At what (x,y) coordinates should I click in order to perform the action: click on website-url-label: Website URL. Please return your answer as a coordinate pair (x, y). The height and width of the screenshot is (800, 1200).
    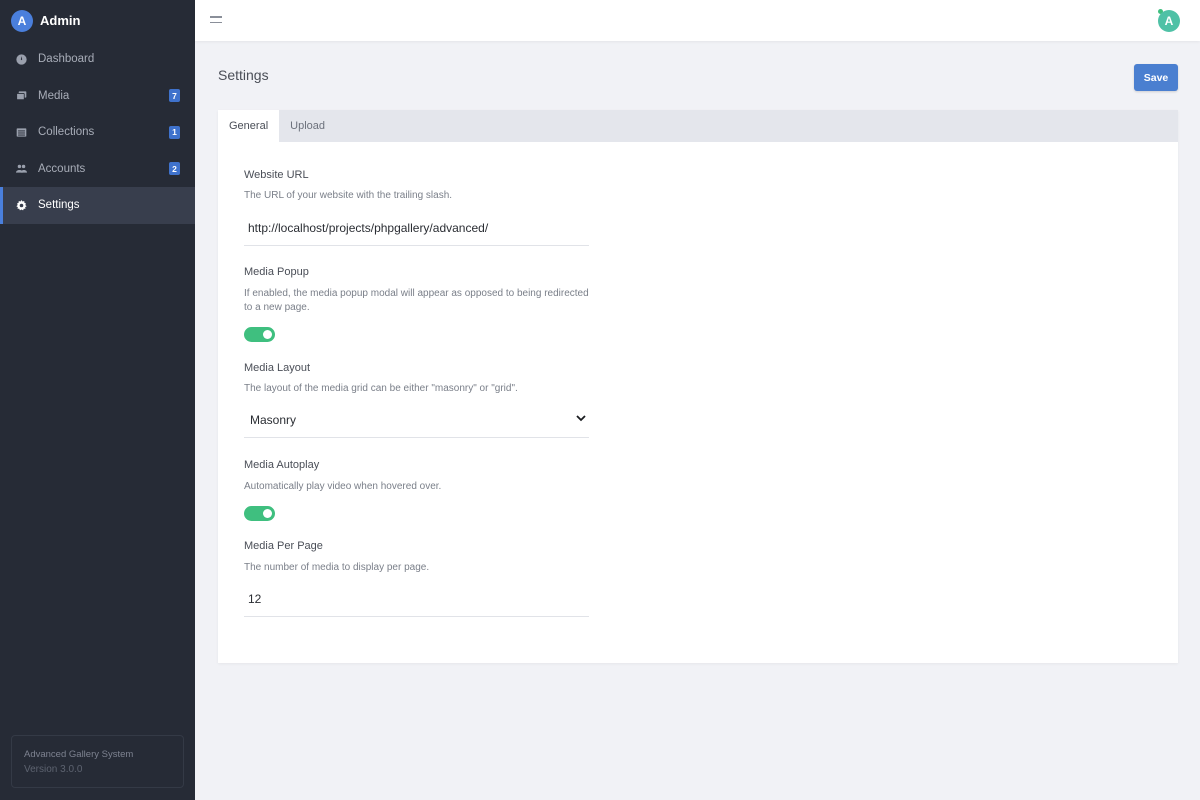
    Looking at the image, I should click on (276, 175).